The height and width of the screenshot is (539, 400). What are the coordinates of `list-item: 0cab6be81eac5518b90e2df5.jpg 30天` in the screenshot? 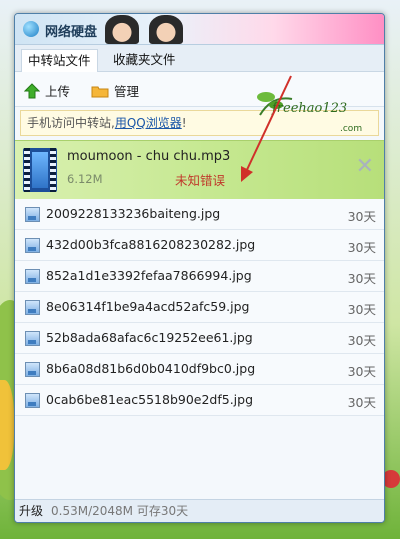 It's located at (199, 400).